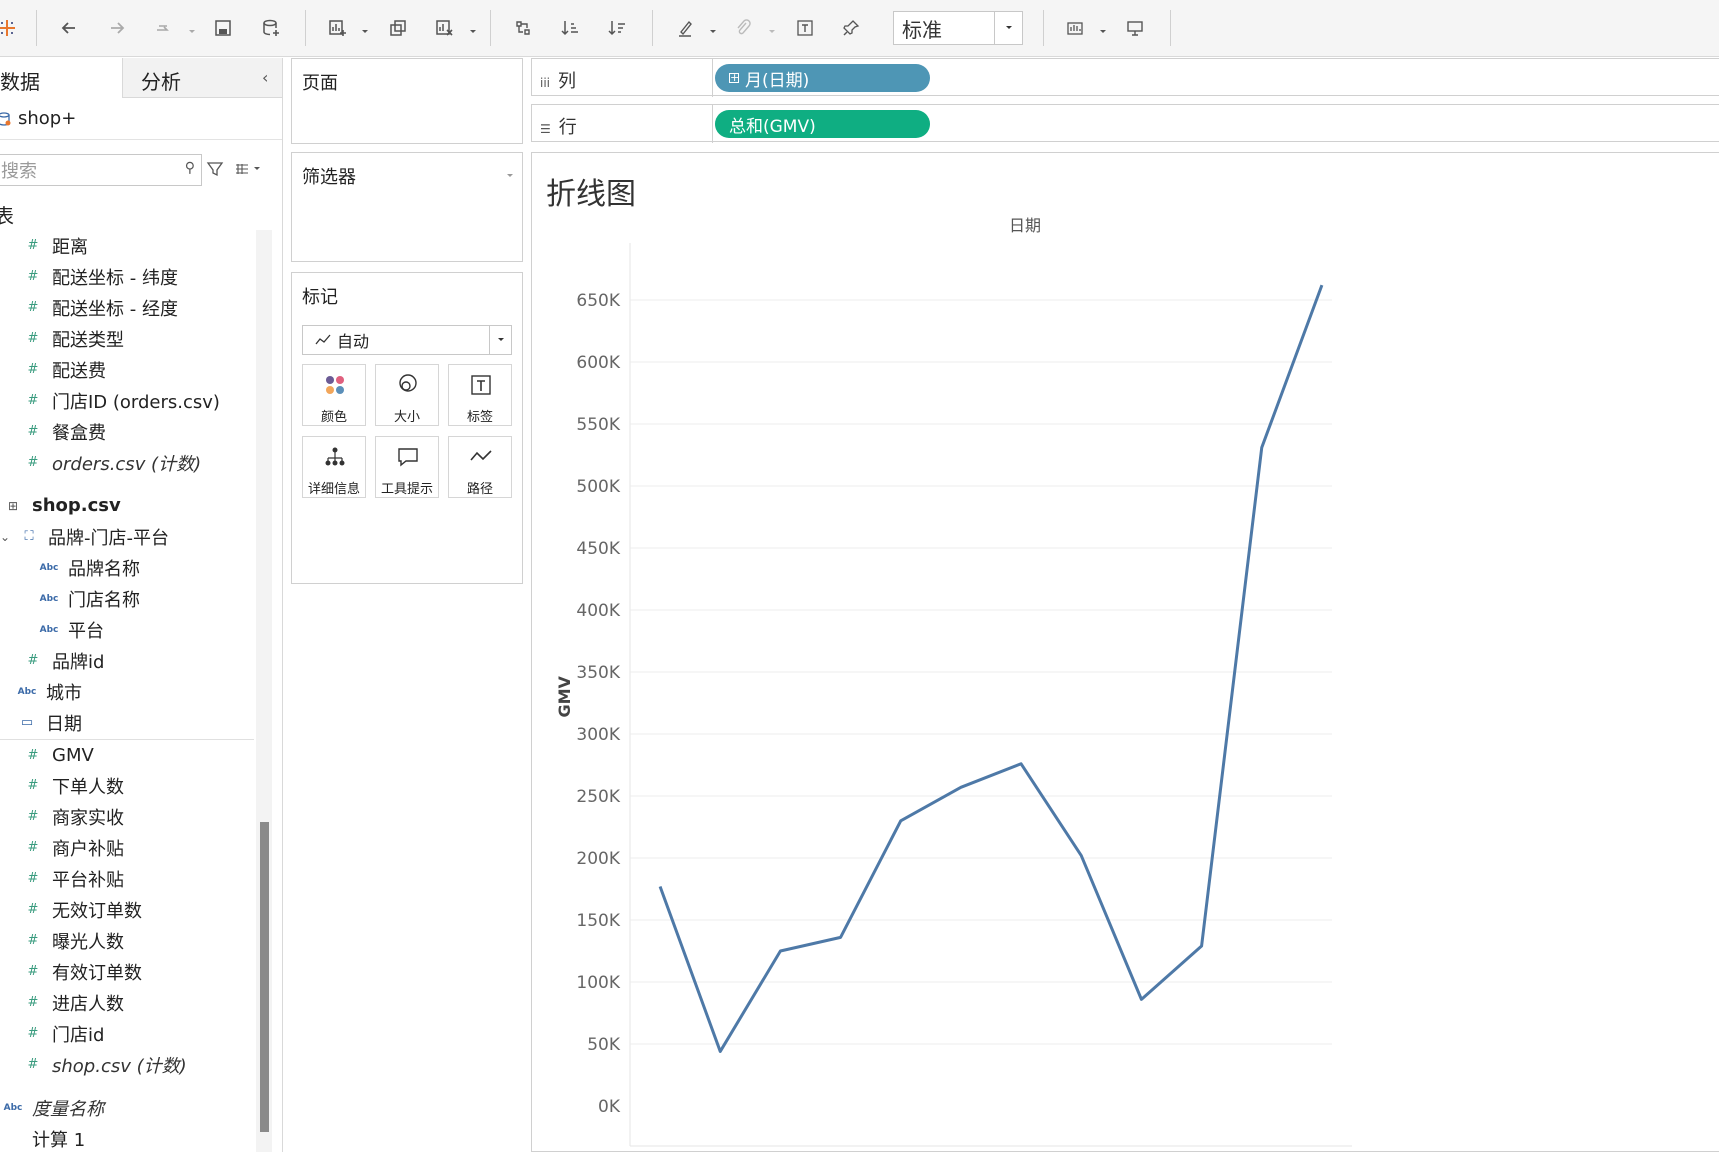 Image resolution: width=1719 pixels, height=1152 pixels. Describe the element at coordinates (685, 28) in the screenshot. I see `highlight-icon` at that location.